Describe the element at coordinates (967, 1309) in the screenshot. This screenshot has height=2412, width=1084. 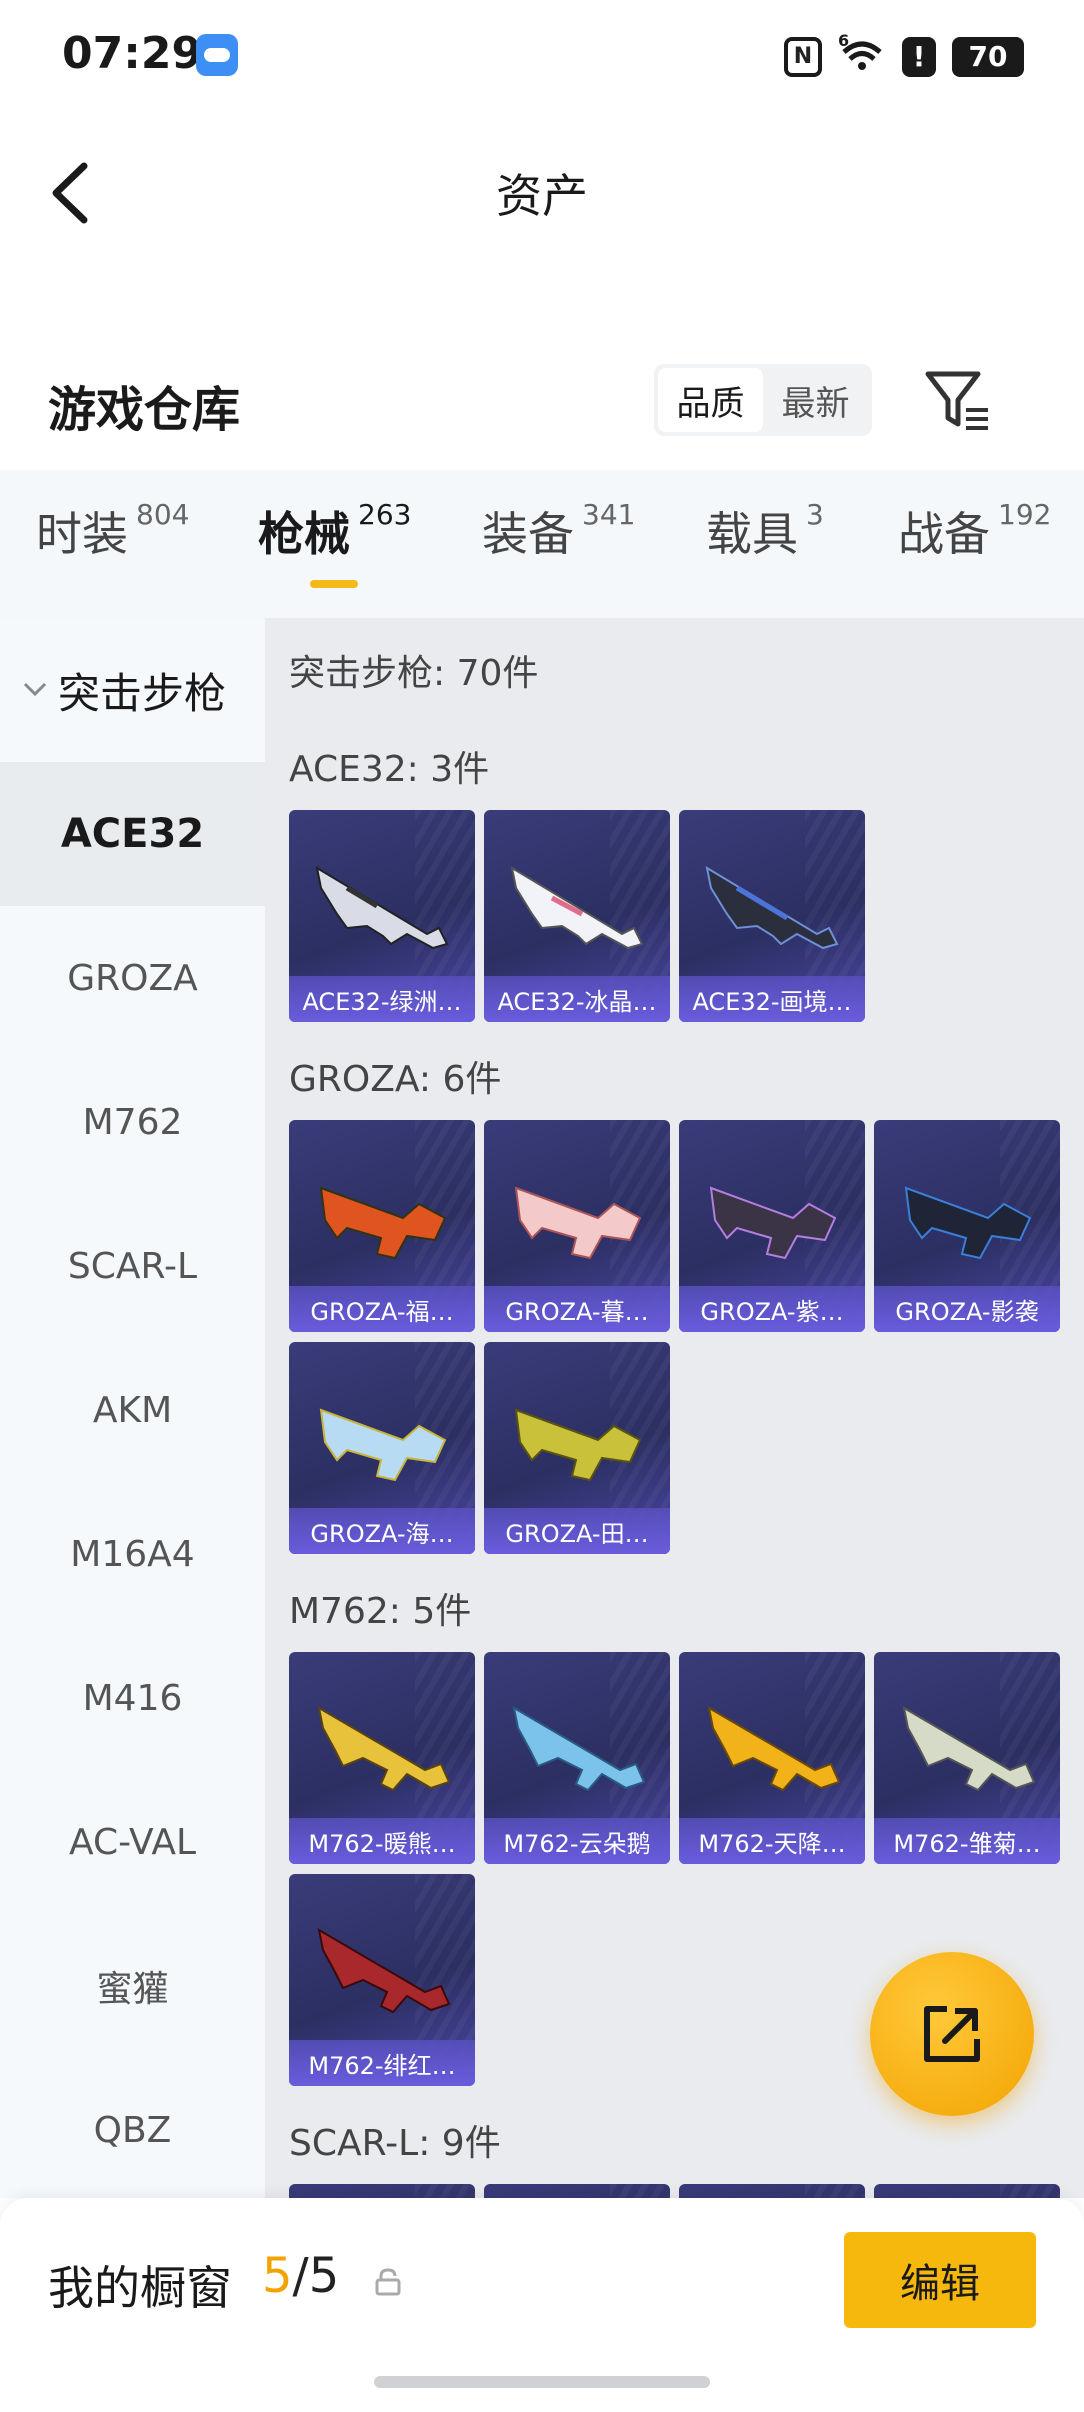
I see `weapon-name: GROZA-影袭` at that location.